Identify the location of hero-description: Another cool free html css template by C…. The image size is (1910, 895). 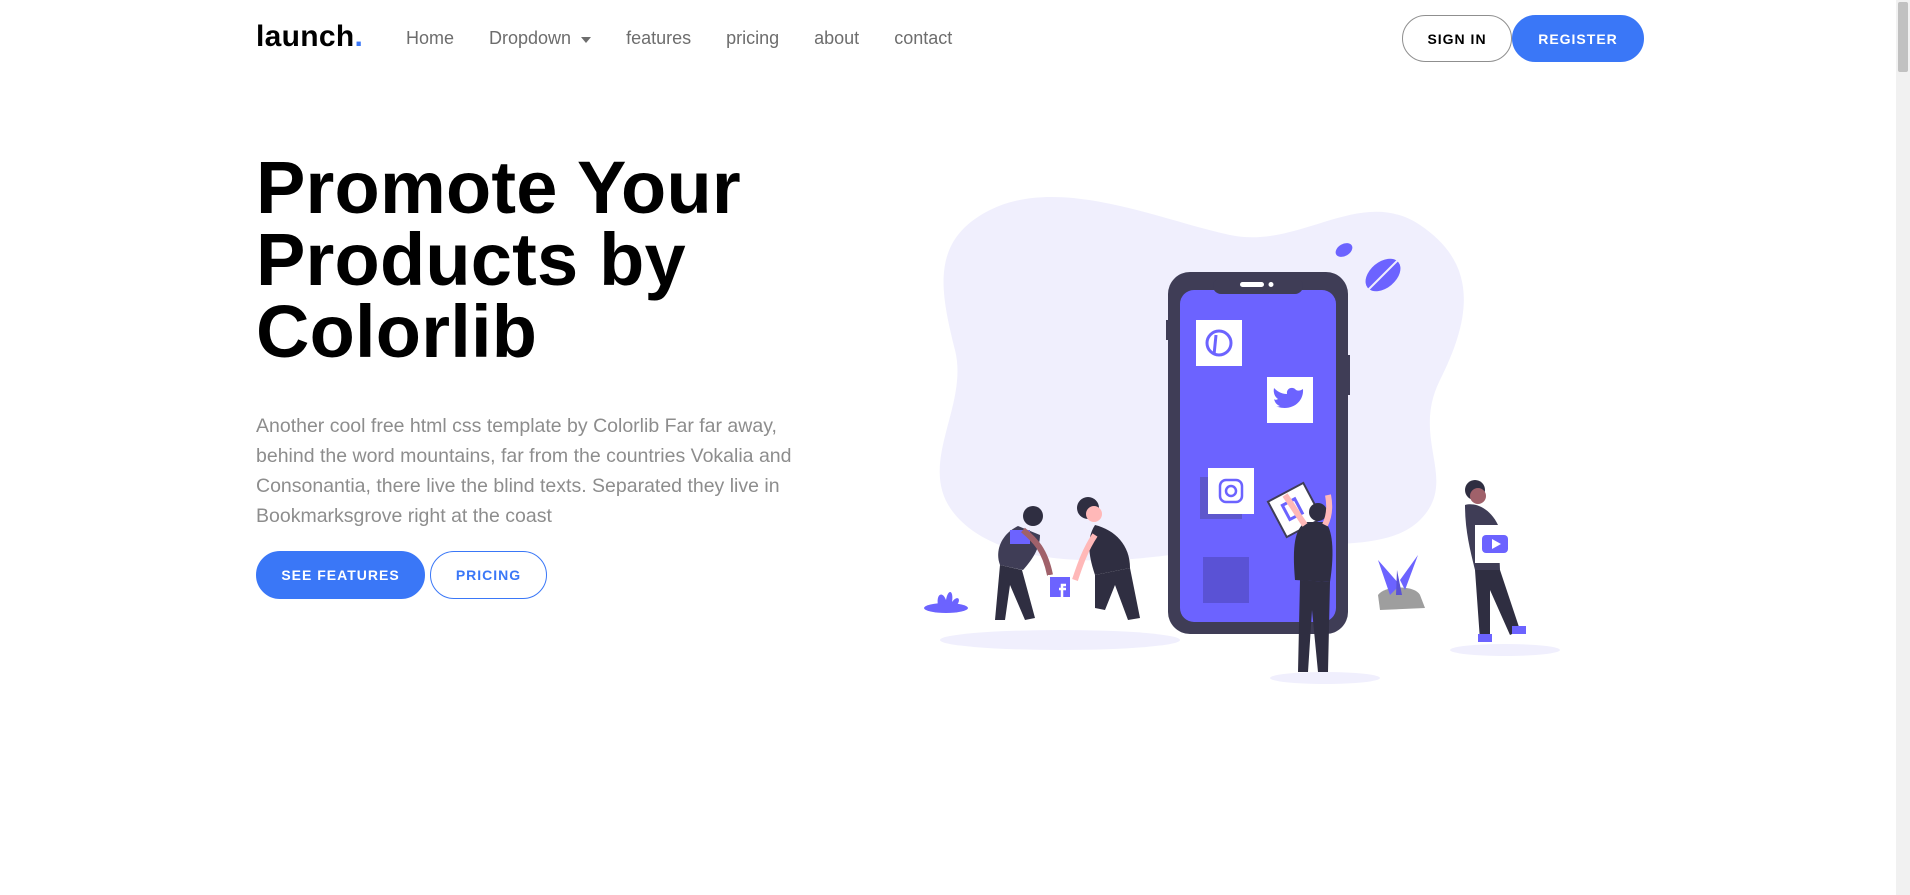
(524, 471).